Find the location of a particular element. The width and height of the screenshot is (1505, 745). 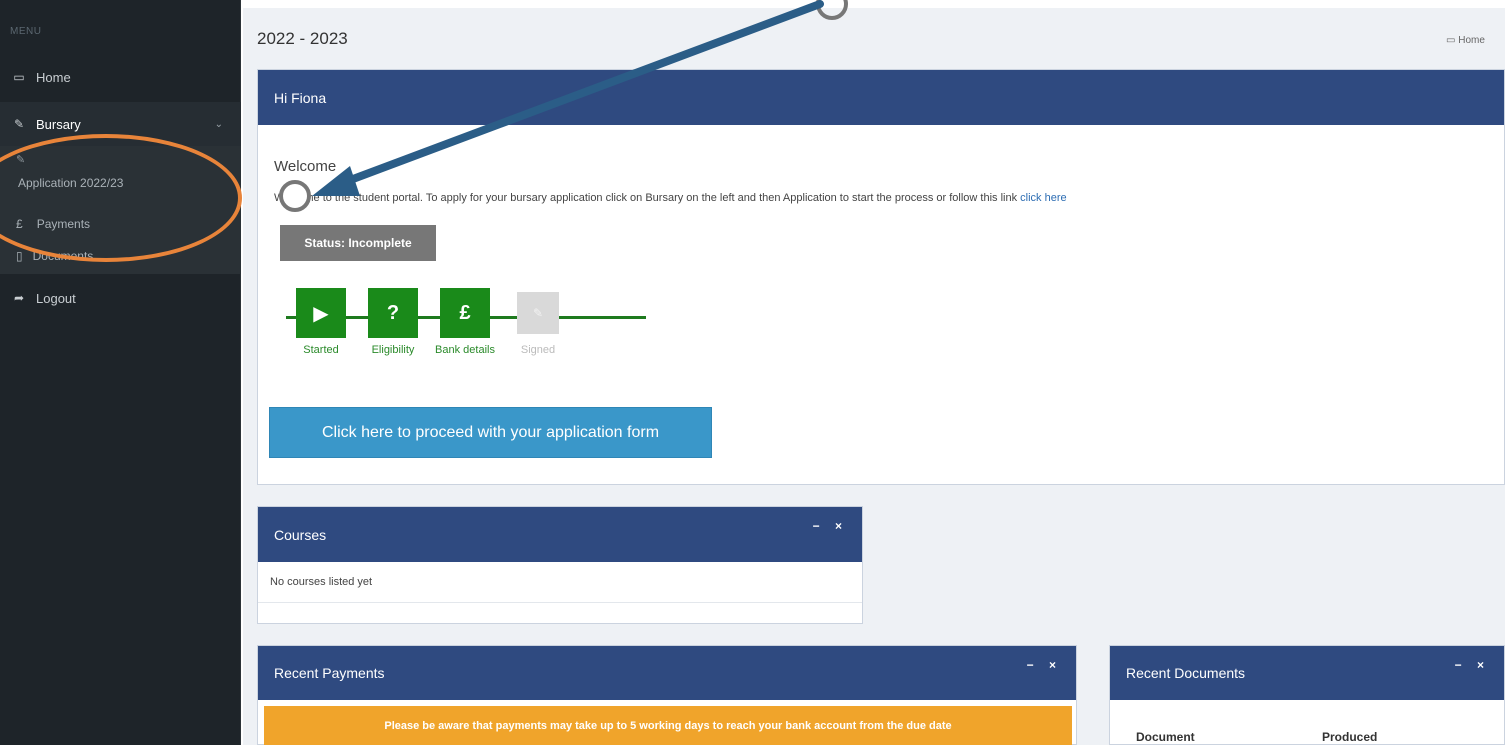

annotation-arrow-line is located at coordinates (582, 93).